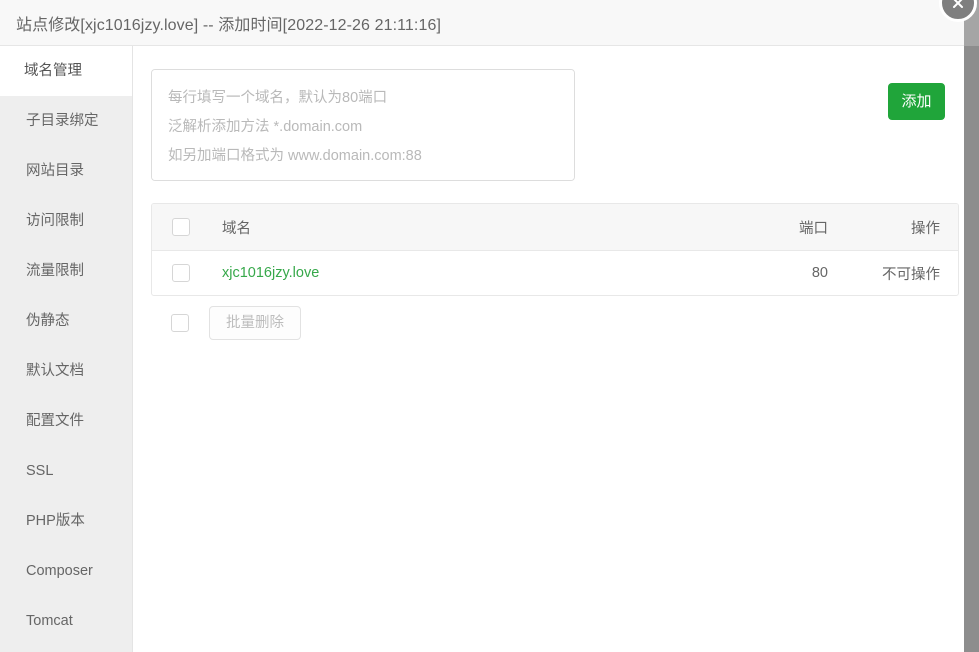  What do you see at coordinates (66, 221) in the screenshot?
I see `sidebar-item-access-restriction: 访问限制` at bounding box center [66, 221].